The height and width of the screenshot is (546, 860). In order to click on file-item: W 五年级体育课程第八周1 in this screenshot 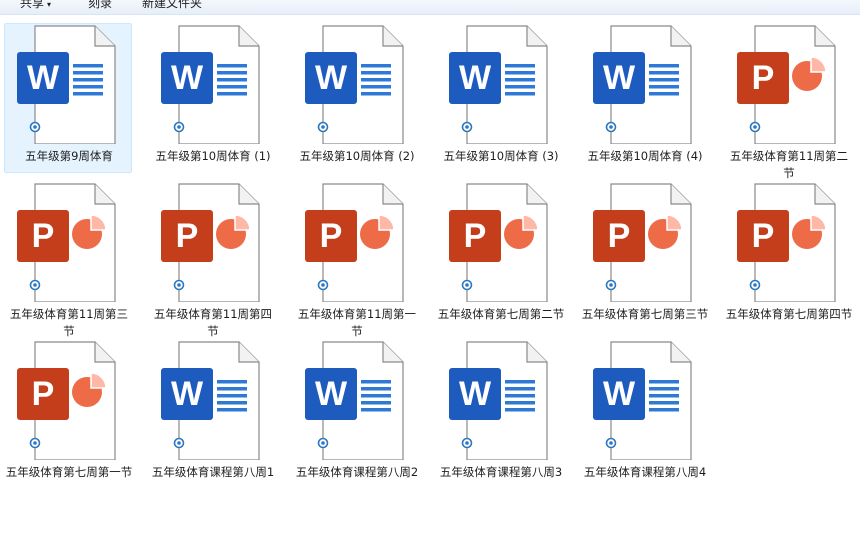, I will do `click(212, 414)`.